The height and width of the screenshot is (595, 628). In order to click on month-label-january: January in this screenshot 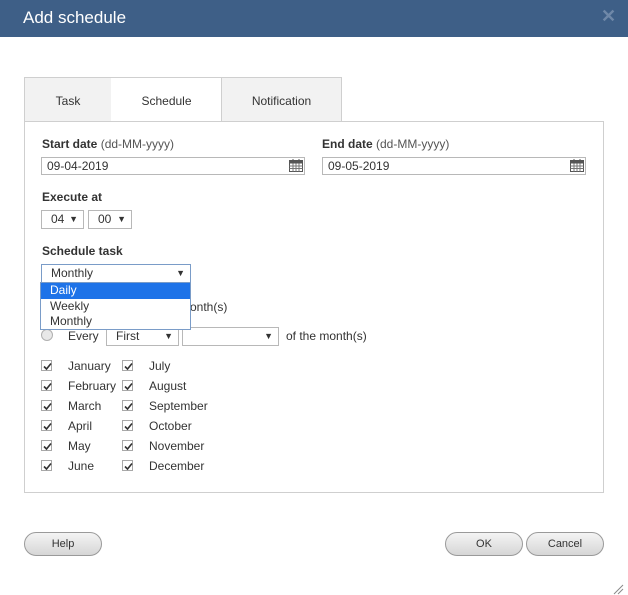, I will do `click(89, 366)`.